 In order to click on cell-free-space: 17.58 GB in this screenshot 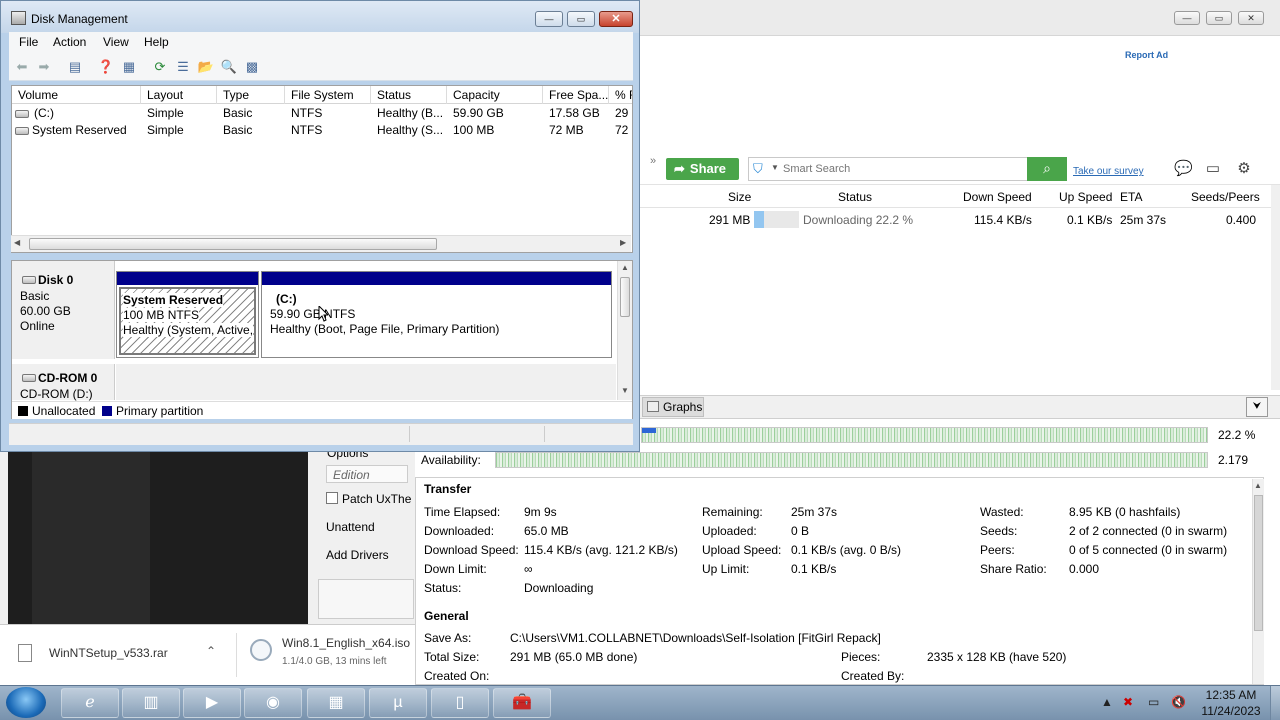, I will do `click(574, 113)`.